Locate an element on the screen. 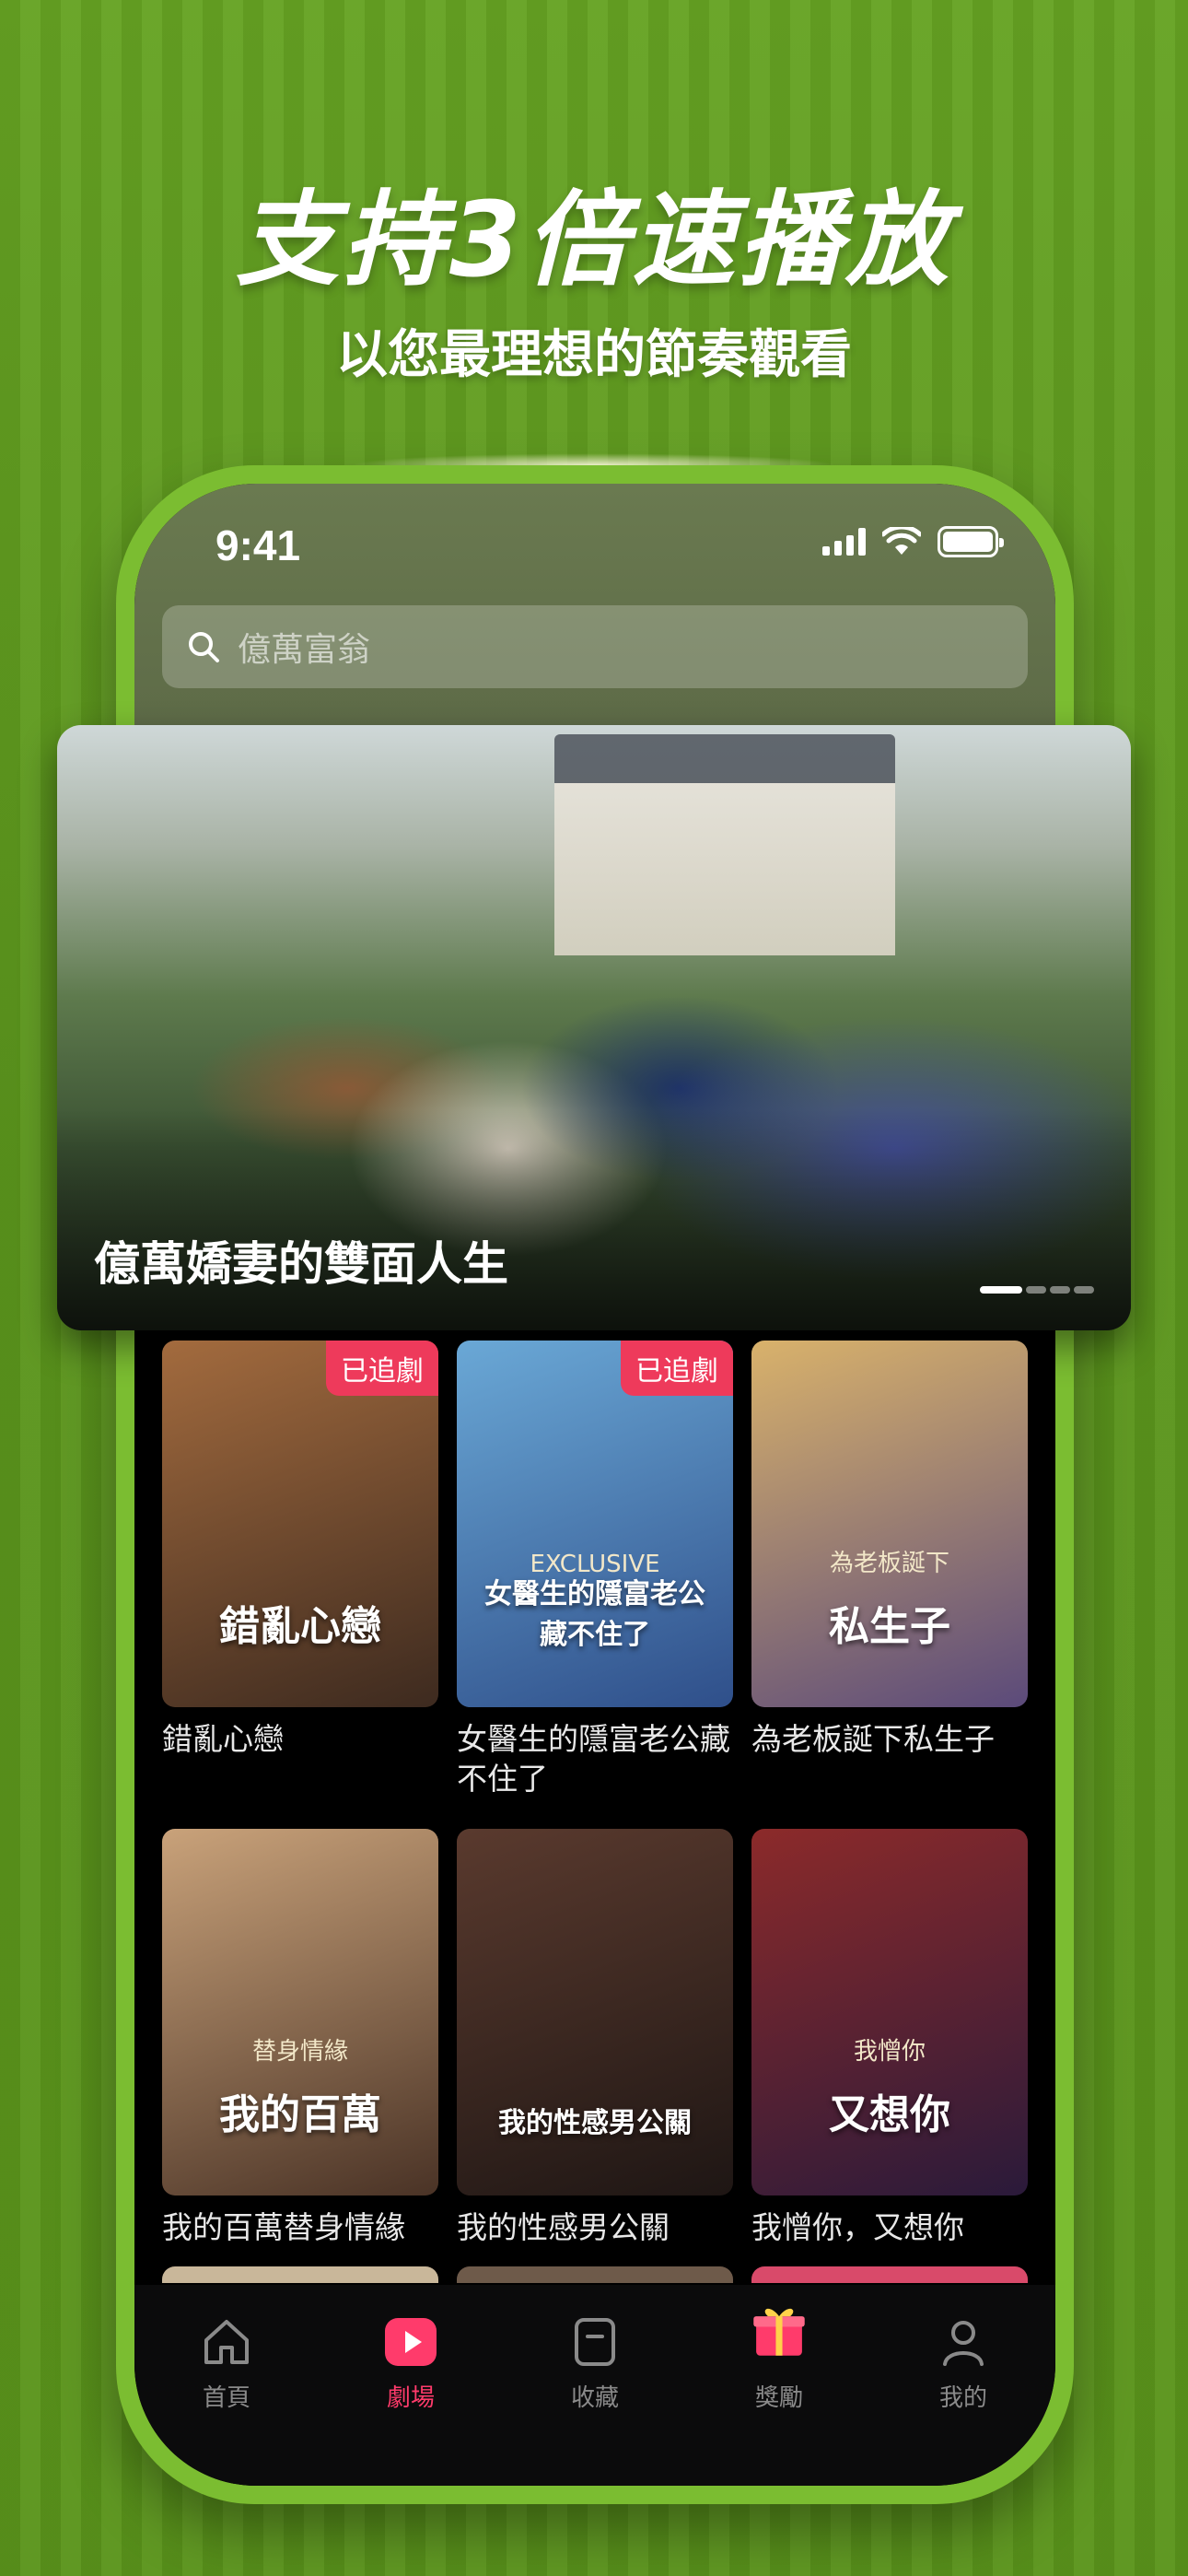 Image resolution: width=1188 pixels, height=2576 pixels. carousel-indicator is located at coordinates (1037, 1290).